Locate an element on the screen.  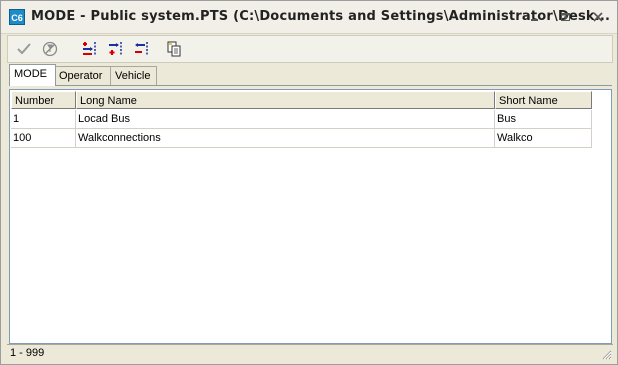
table-row: 1 Locad Bus Bus is located at coordinates (301, 119).